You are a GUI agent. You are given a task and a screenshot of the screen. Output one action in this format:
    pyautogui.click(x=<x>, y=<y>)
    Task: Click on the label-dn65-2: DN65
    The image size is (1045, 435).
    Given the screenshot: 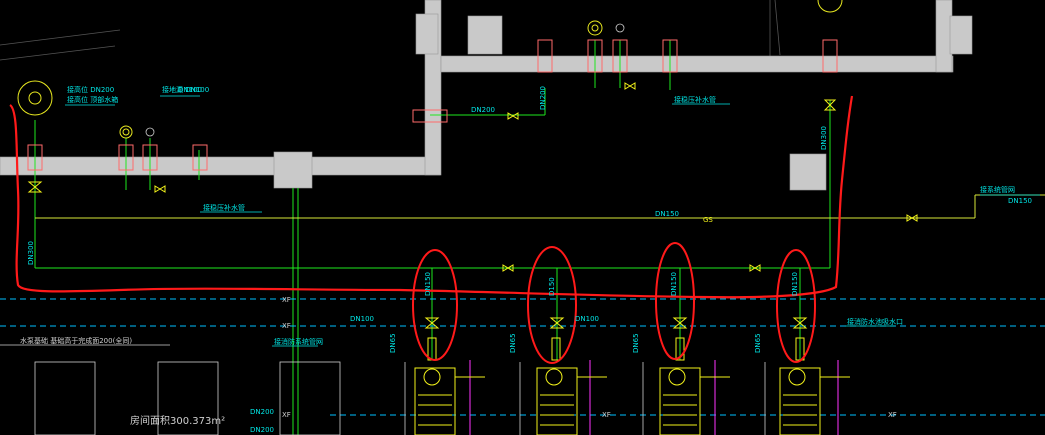 What is the action you would take?
    pyautogui.click(x=513, y=343)
    